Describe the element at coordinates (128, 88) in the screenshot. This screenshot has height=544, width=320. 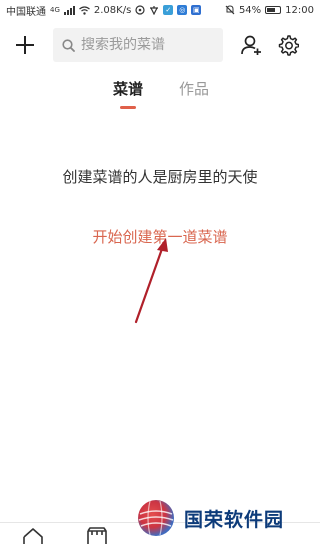
I see `tab-recipes: 菜谱` at that location.